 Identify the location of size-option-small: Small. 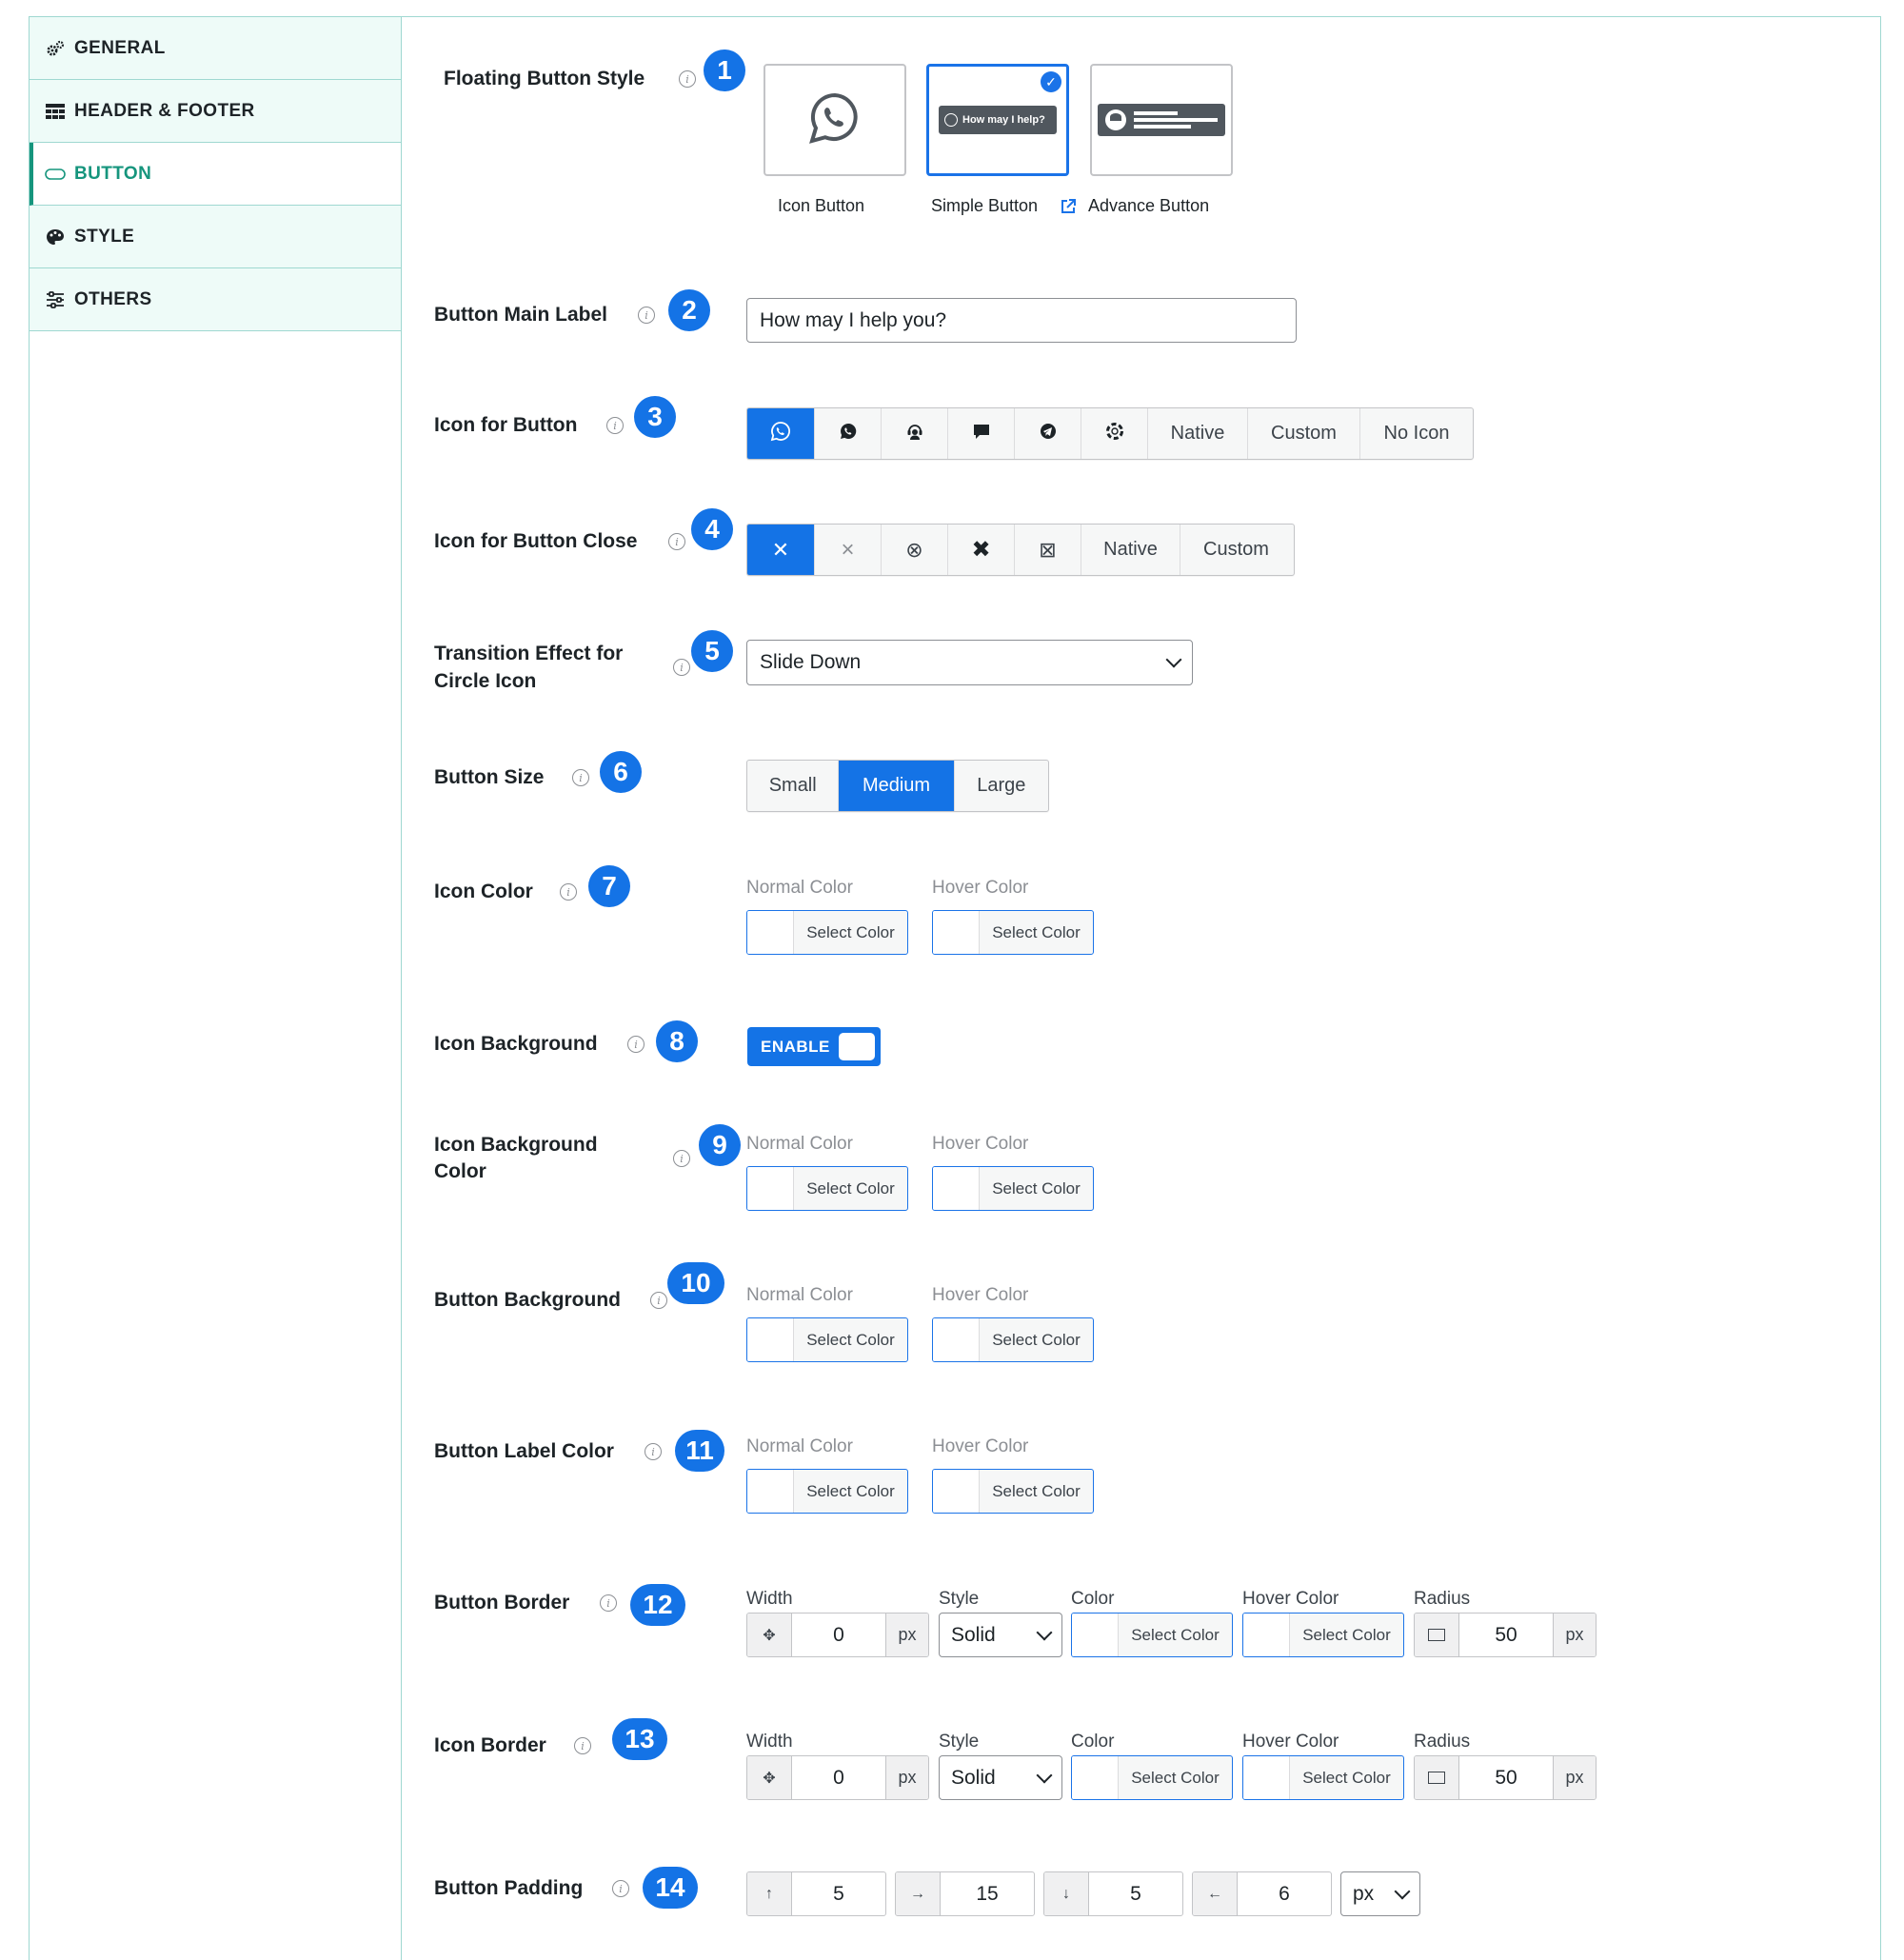
(793, 786).